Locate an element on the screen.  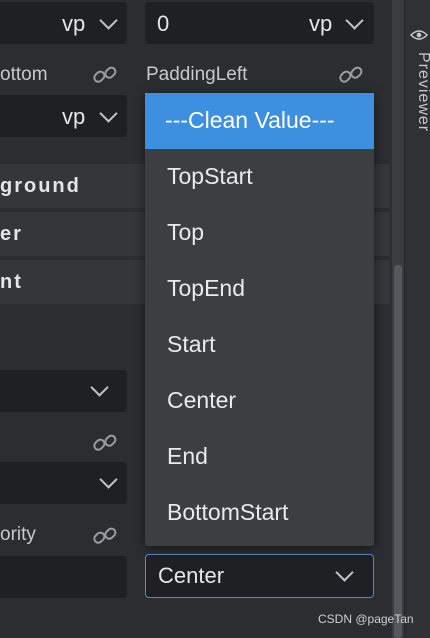
dropdown-option-center: Center is located at coordinates (259, 401).